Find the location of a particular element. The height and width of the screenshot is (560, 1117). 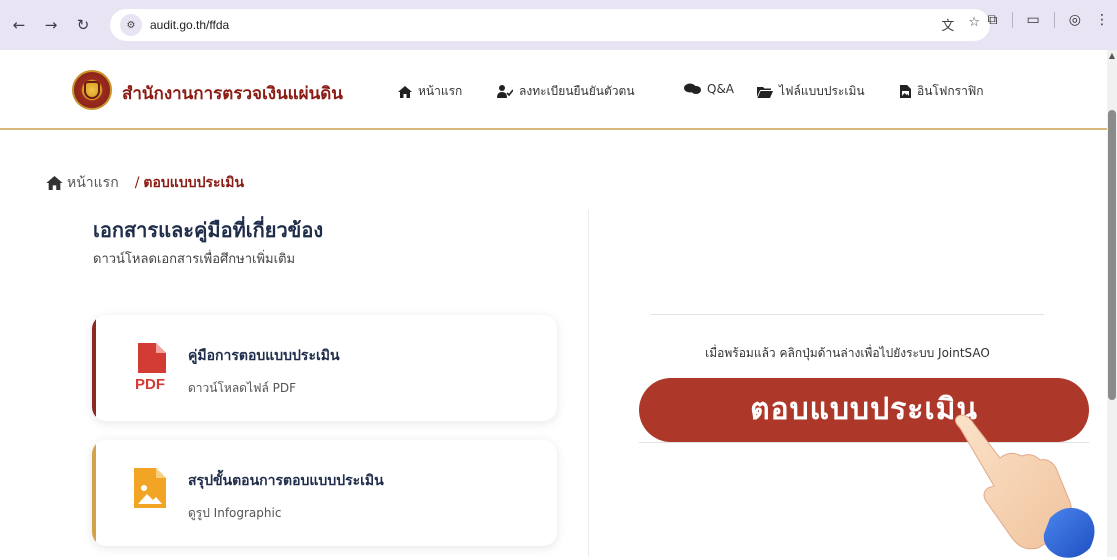

pointing-hand-icon is located at coordinates (1024, 486).